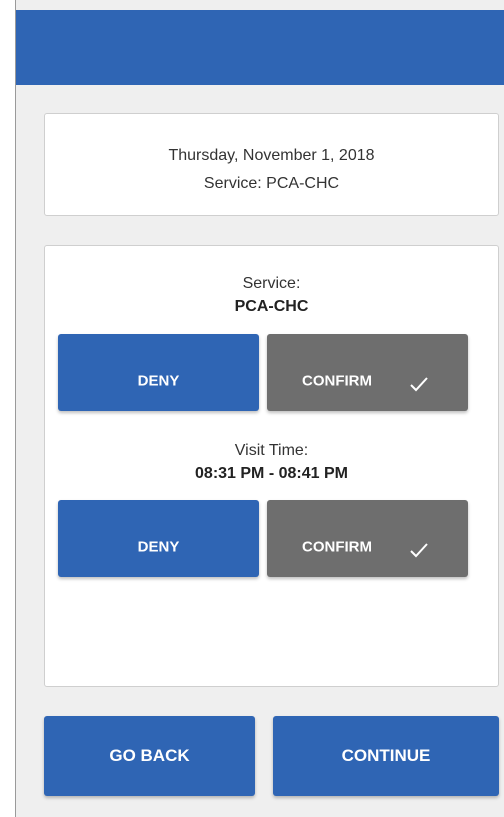  What do you see at coordinates (337, 380) in the screenshot?
I see `service-confirm-label: CONFIRM` at bounding box center [337, 380].